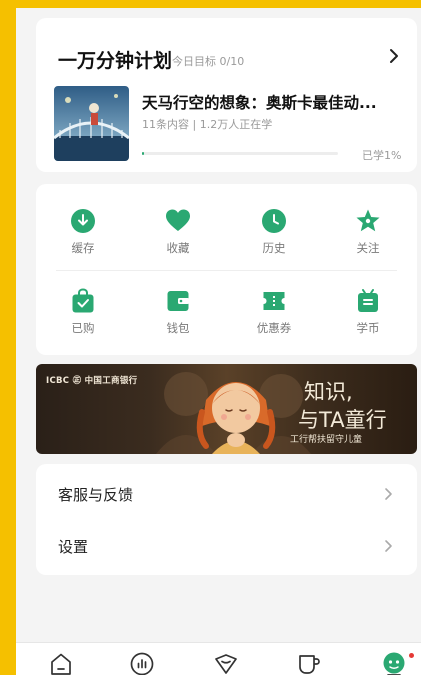 The height and width of the screenshot is (675, 421). What do you see at coordinates (226, 409) in the screenshot?
I see `promo-banner: ICBC ㊣ 中国工商银行 知识, 与TA童行 工行帮扶留守儿童` at bounding box center [226, 409].